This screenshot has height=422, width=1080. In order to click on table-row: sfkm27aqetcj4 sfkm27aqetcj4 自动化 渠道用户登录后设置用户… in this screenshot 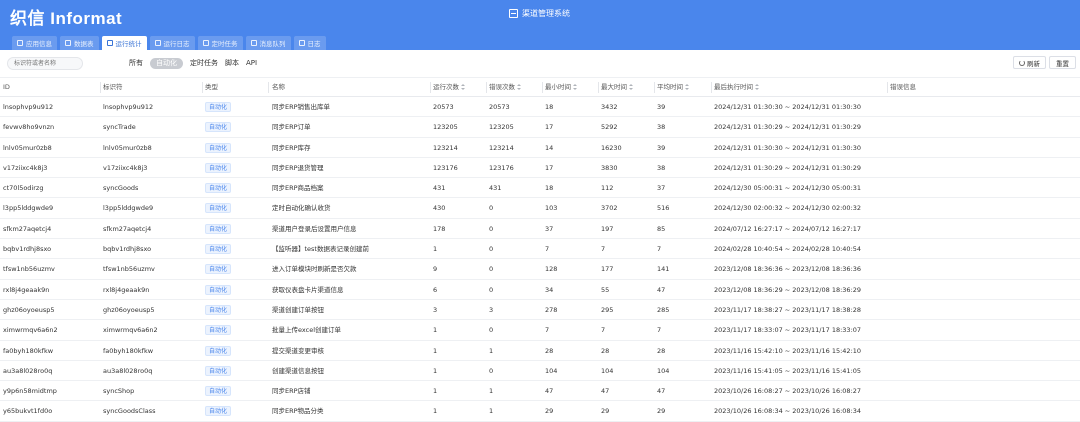, I will do `click(540, 229)`.